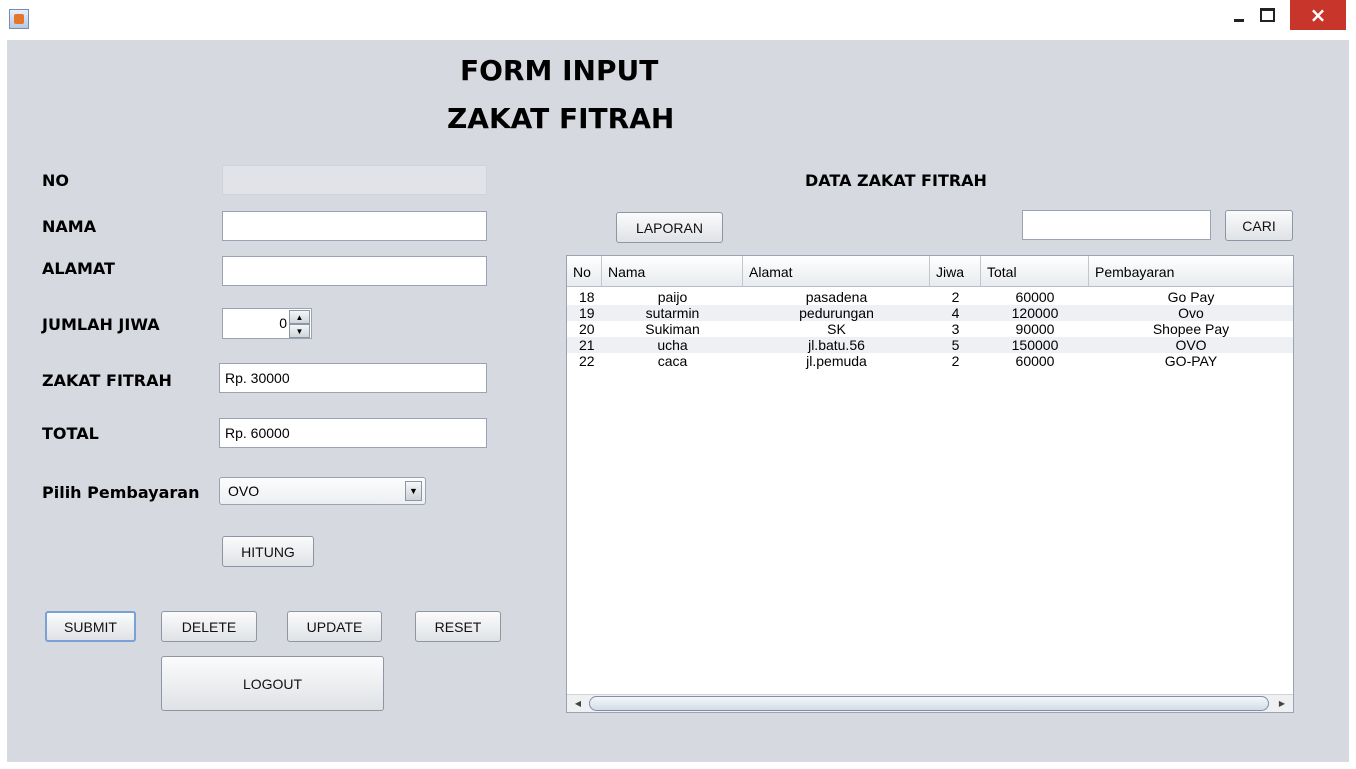 The image size is (1356, 769). What do you see at coordinates (587, 329) in the screenshot?
I see `cell-no: 20` at bounding box center [587, 329].